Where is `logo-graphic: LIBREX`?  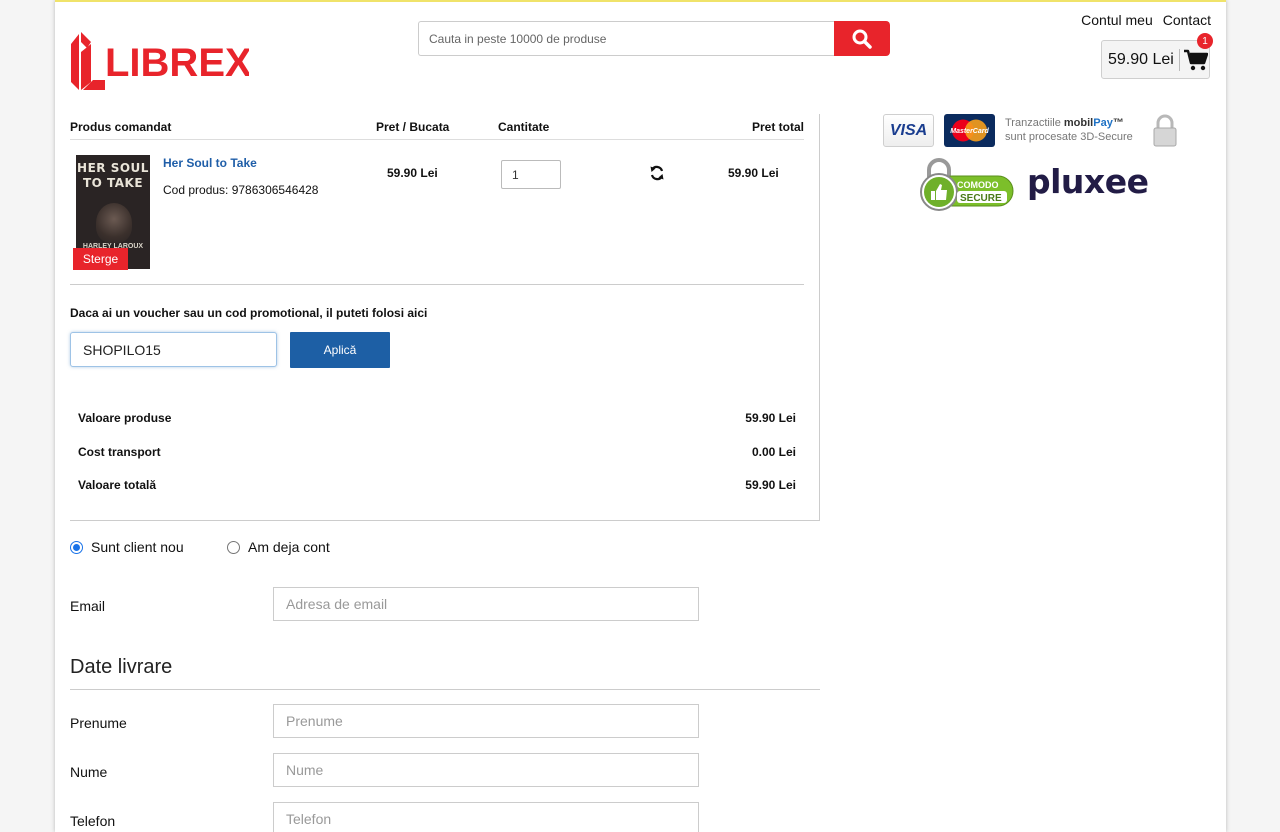
logo-graphic: LIBREX is located at coordinates (161, 61).